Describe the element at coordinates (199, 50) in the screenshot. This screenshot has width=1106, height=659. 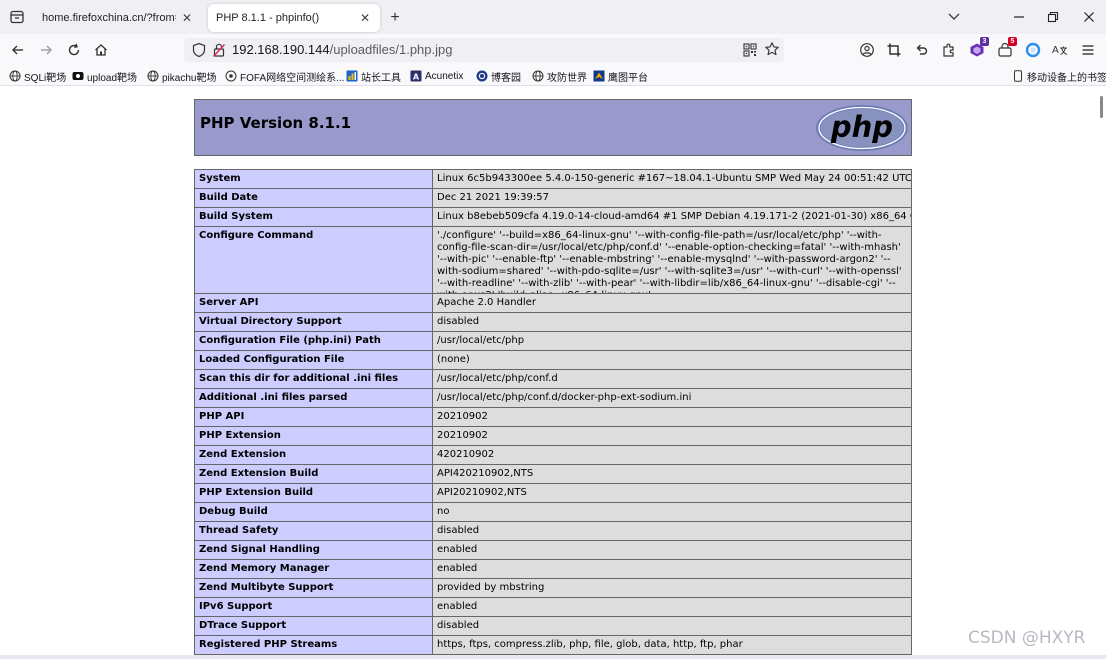
I see `shield-icon` at that location.